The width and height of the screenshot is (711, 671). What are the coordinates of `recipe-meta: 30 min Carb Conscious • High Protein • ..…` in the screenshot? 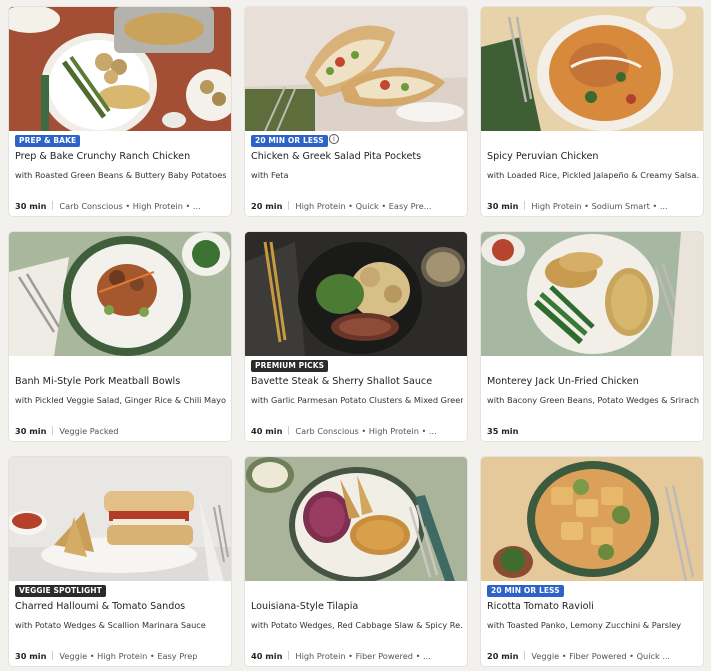 It's located at (121, 206).